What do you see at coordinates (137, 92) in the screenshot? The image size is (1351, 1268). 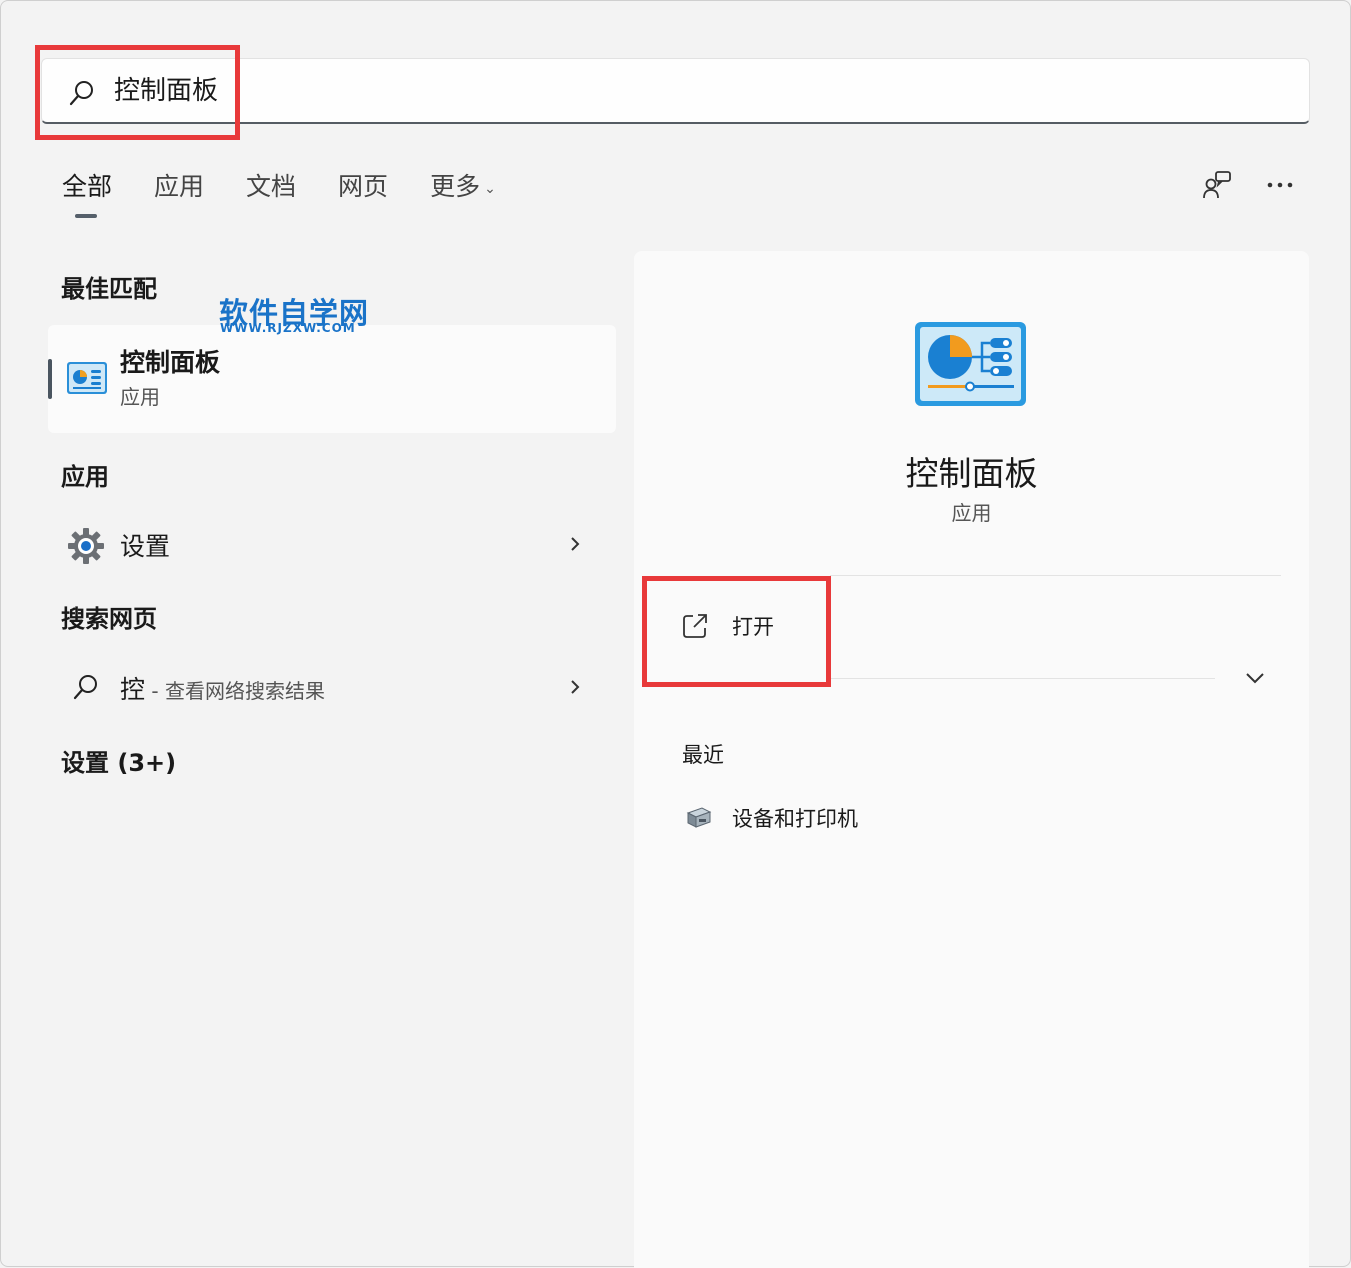 I see `highlight-box-search` at bounding box center [137, 92].